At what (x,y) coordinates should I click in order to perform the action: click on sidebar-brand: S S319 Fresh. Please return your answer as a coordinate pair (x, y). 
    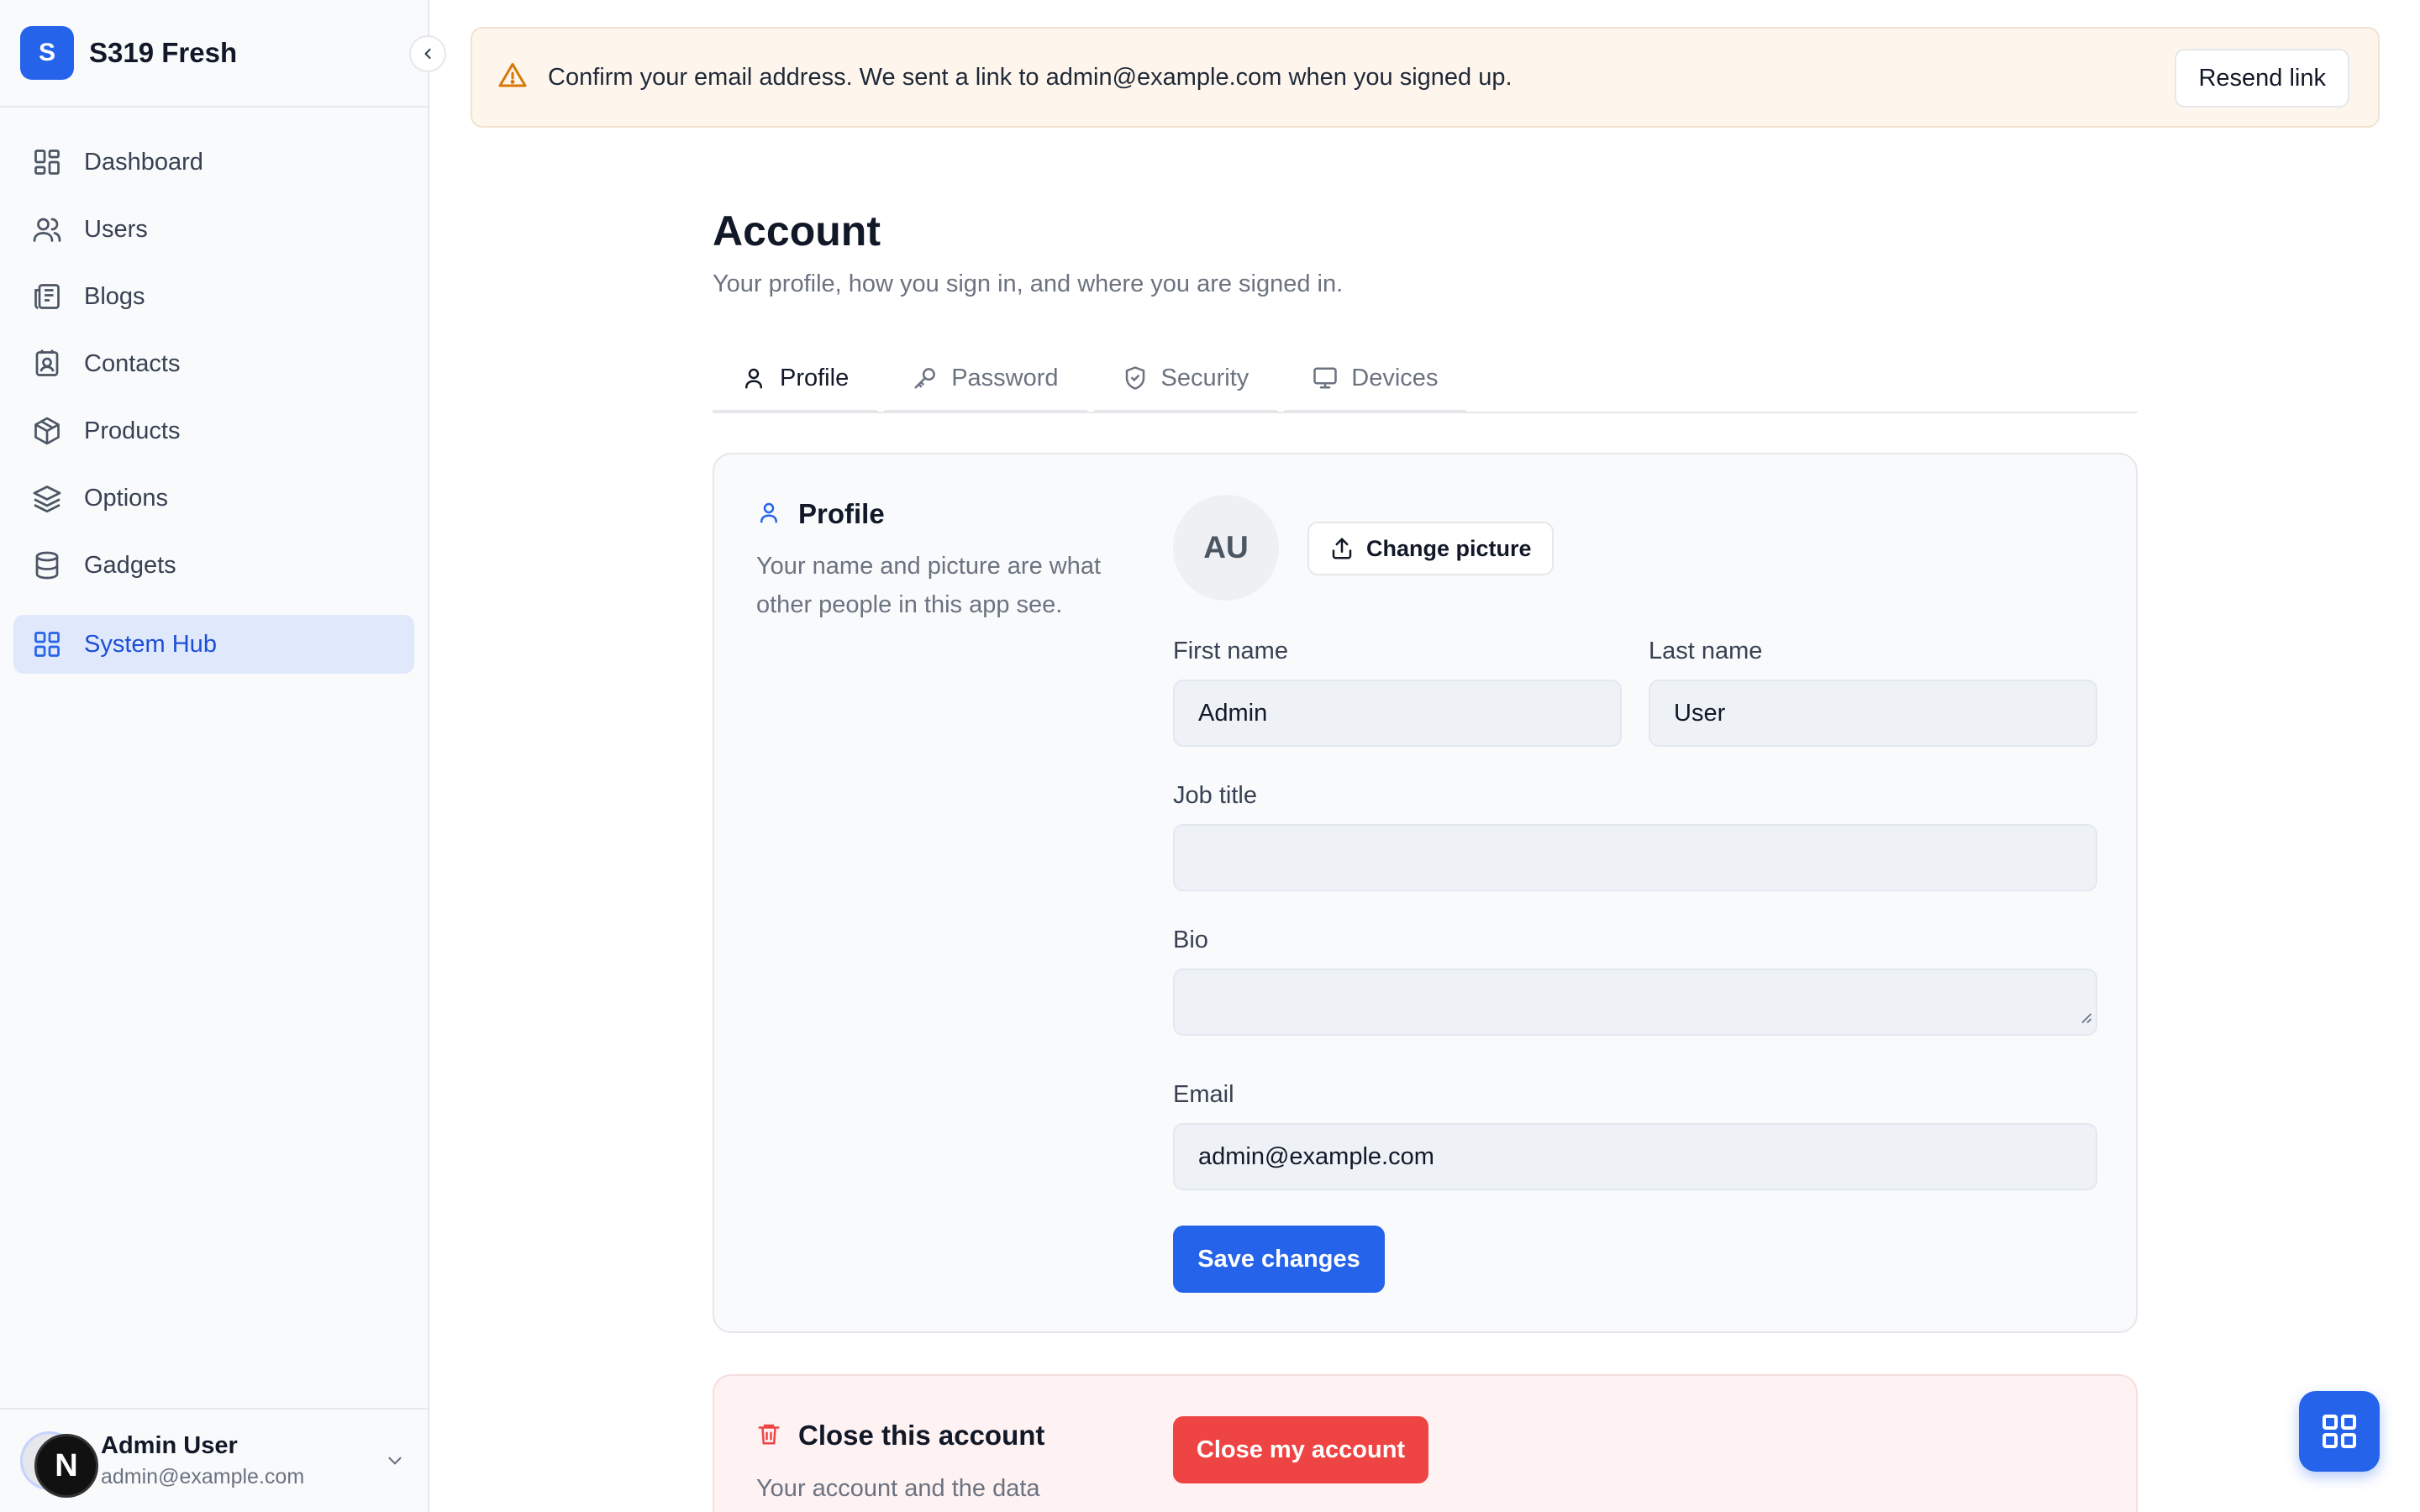
    Looking at the image, I should click on (223, 54).